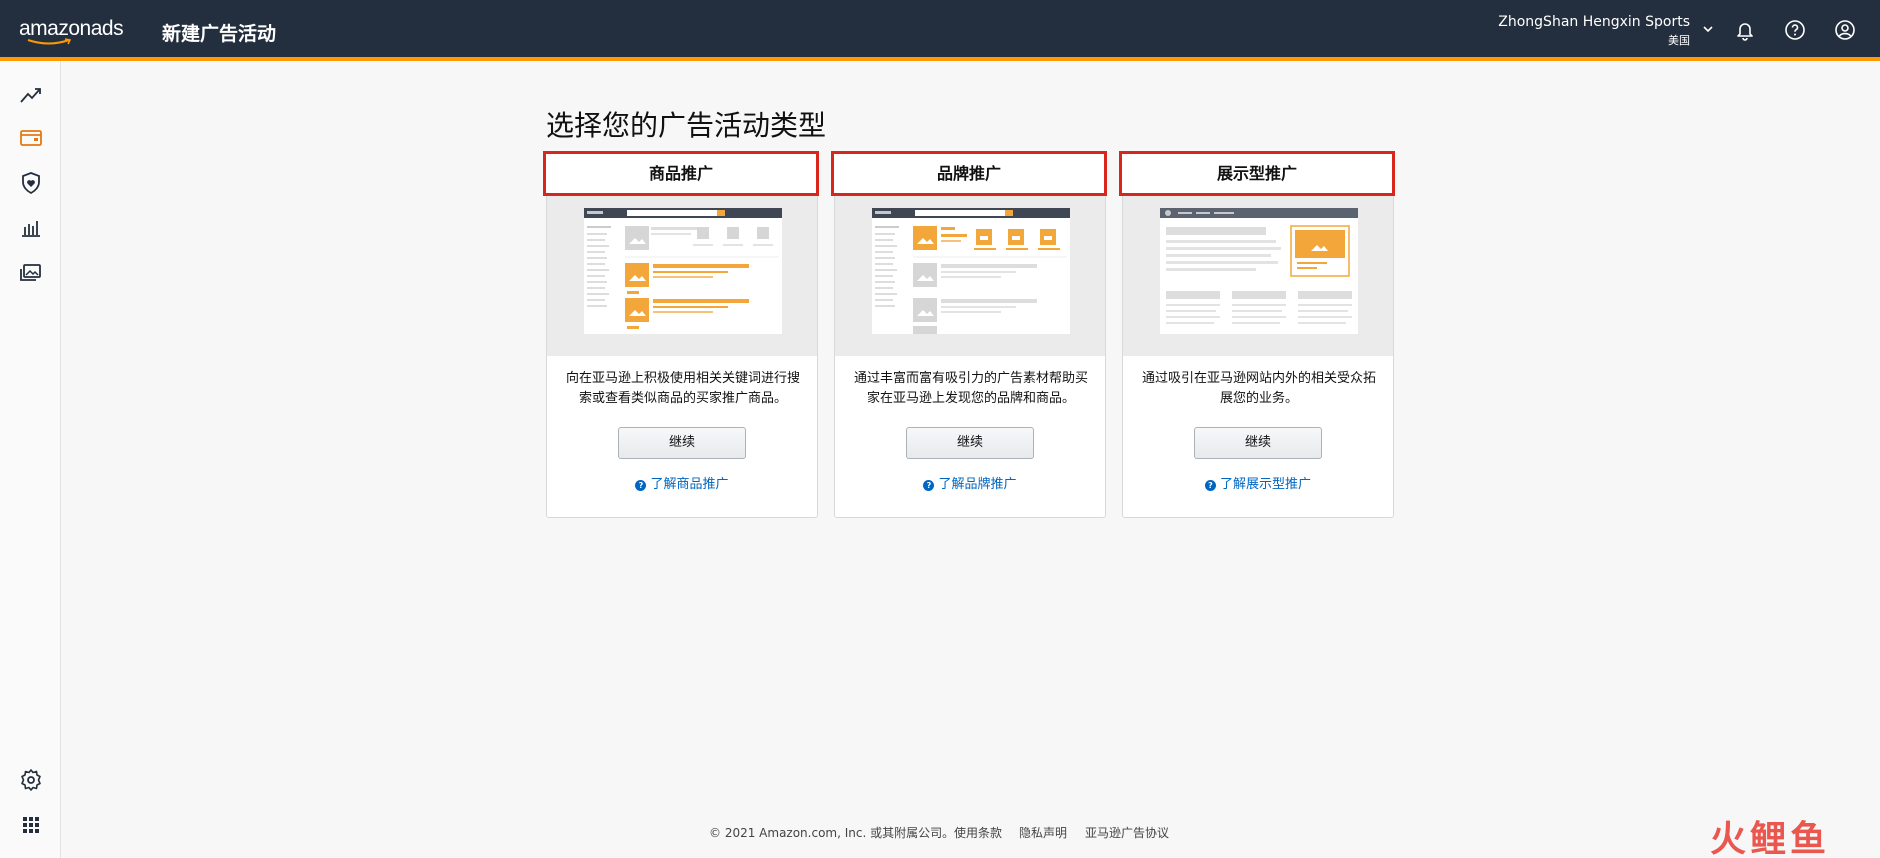 Image resolution: width=1880 pixels, height=858 pixels. I want to click on campaign-manager-icon, so click(31, 138).